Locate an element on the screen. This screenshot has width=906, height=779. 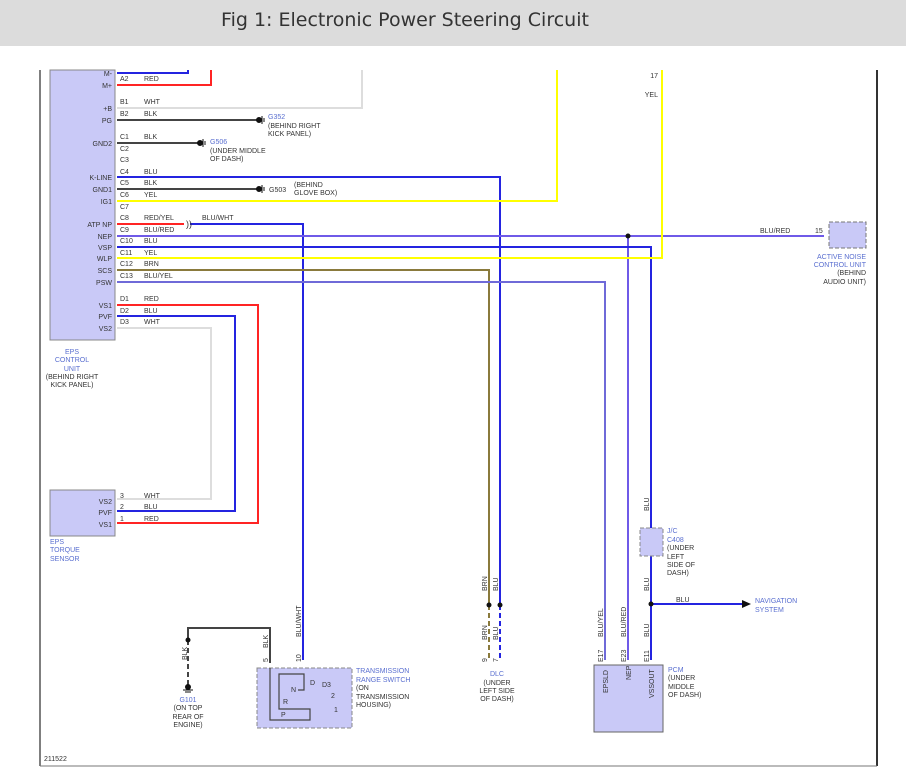
diagram-label: DLC is located at coordinates (497, 674).